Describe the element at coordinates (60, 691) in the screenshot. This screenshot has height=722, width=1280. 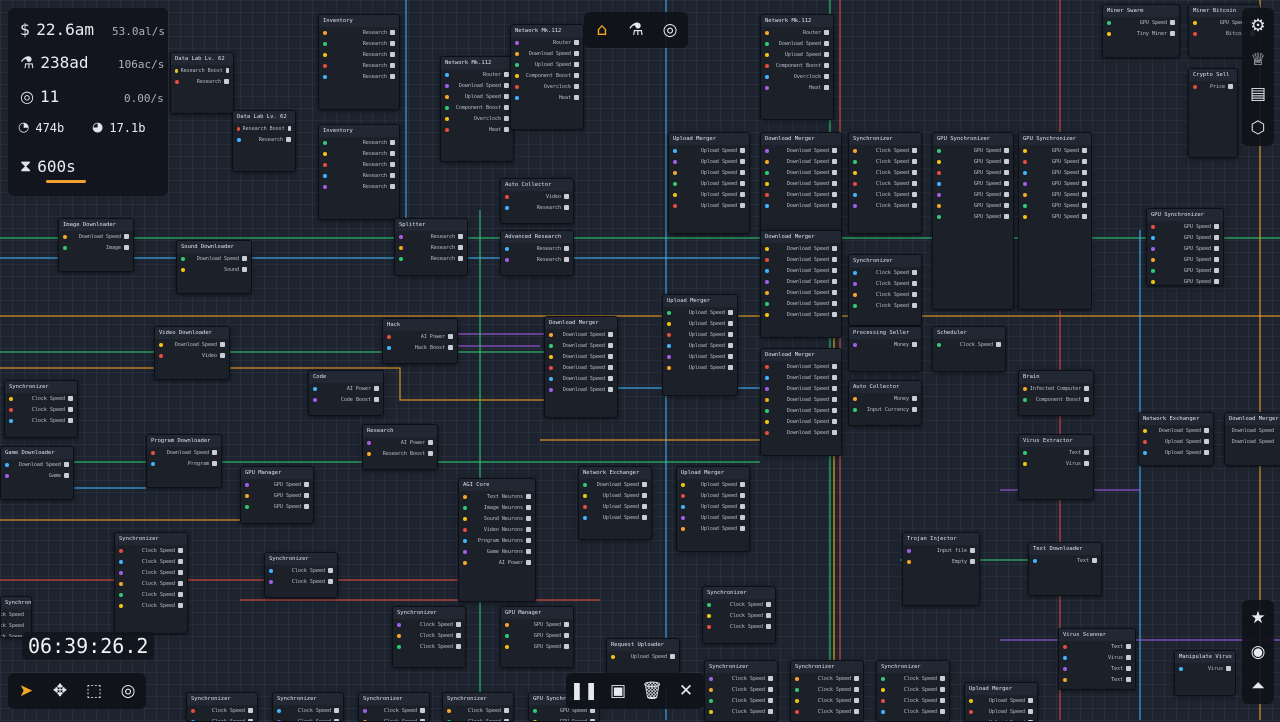
I see `move-tool: ✥` at that location.